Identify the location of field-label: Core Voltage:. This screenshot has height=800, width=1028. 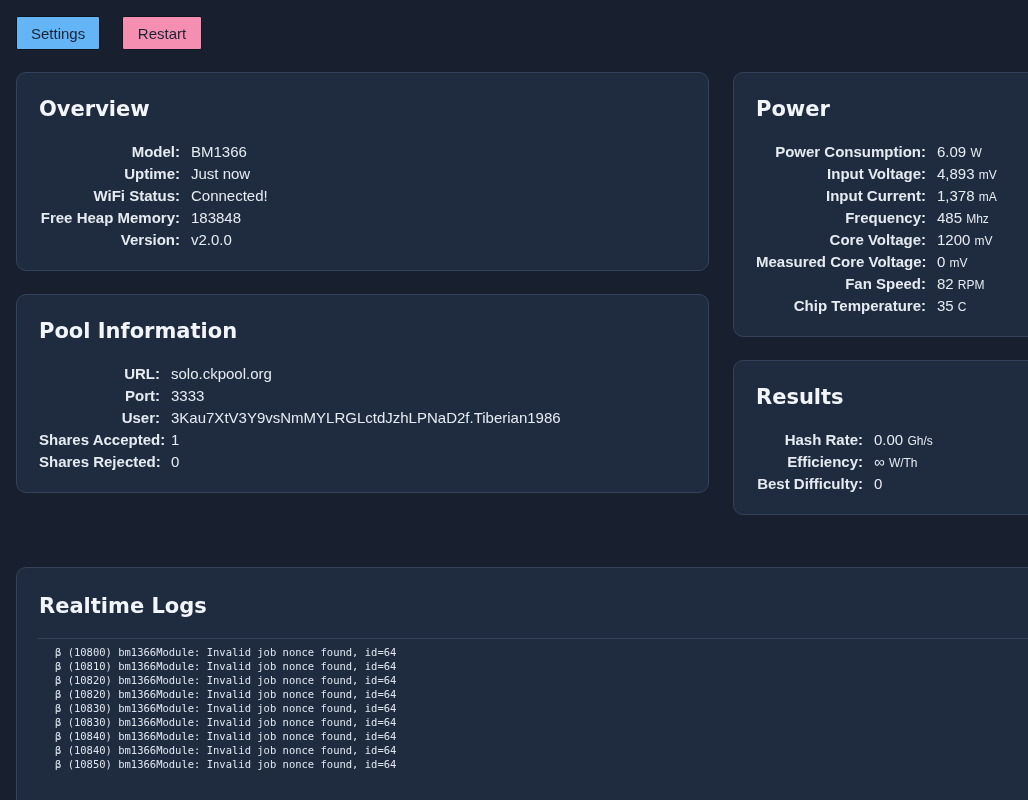
(877, 239).